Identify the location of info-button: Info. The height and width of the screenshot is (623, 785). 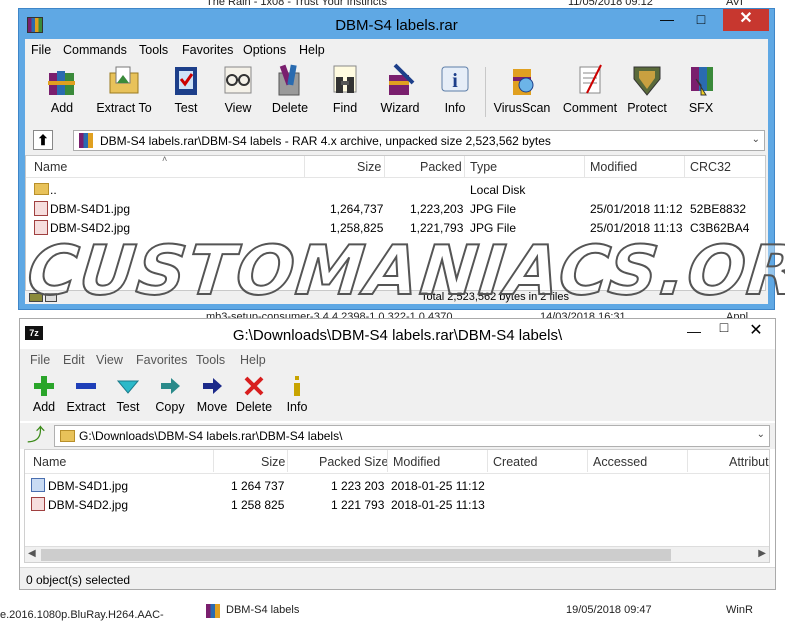
(297, 394).